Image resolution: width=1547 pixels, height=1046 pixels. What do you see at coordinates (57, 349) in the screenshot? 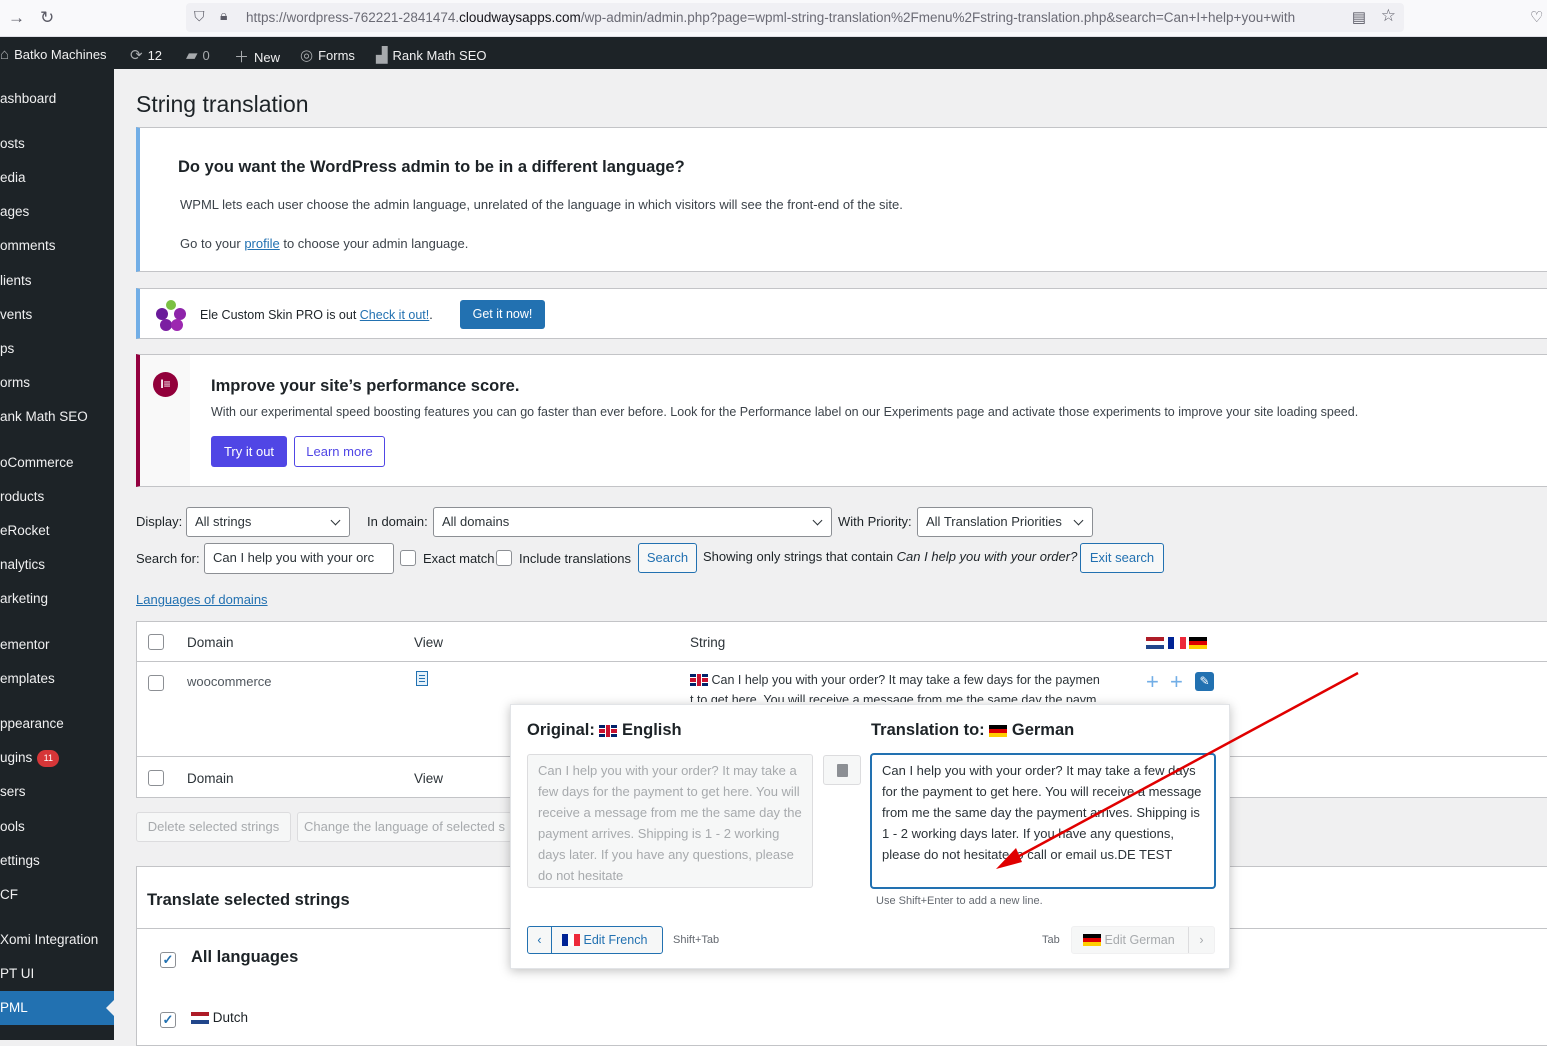
I see `sidebar-item-apps: ps` at bounding box center [57, 349].